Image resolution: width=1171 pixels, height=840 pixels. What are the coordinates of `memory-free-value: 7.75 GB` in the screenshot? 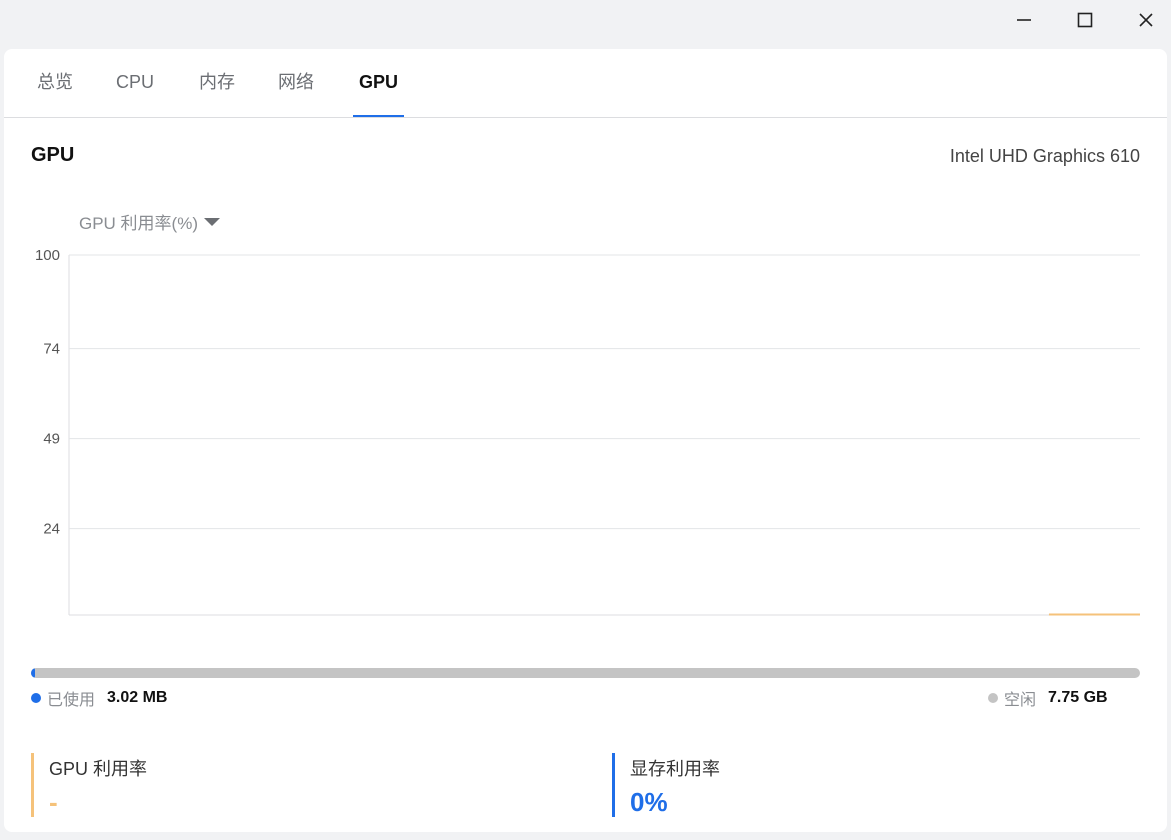 It's located at (1078, 697).